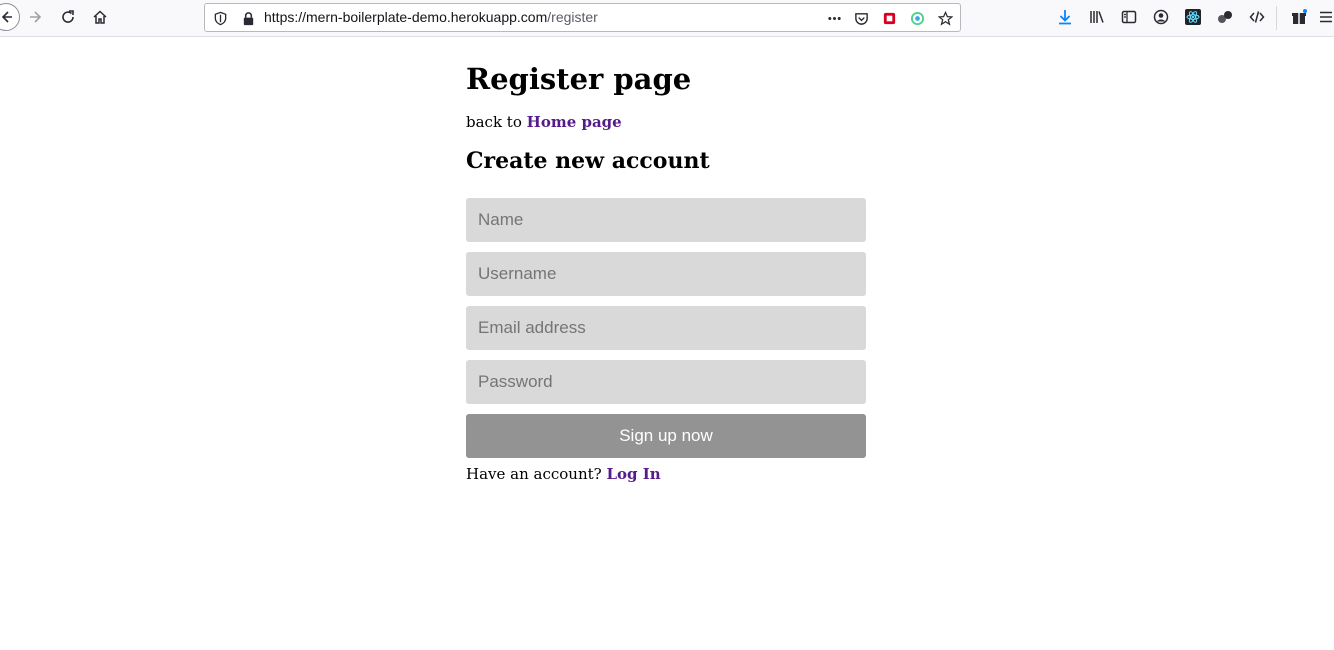 This screenshot has width=1334, height=650. I want to click on menu-icon, so click(1323, 17).